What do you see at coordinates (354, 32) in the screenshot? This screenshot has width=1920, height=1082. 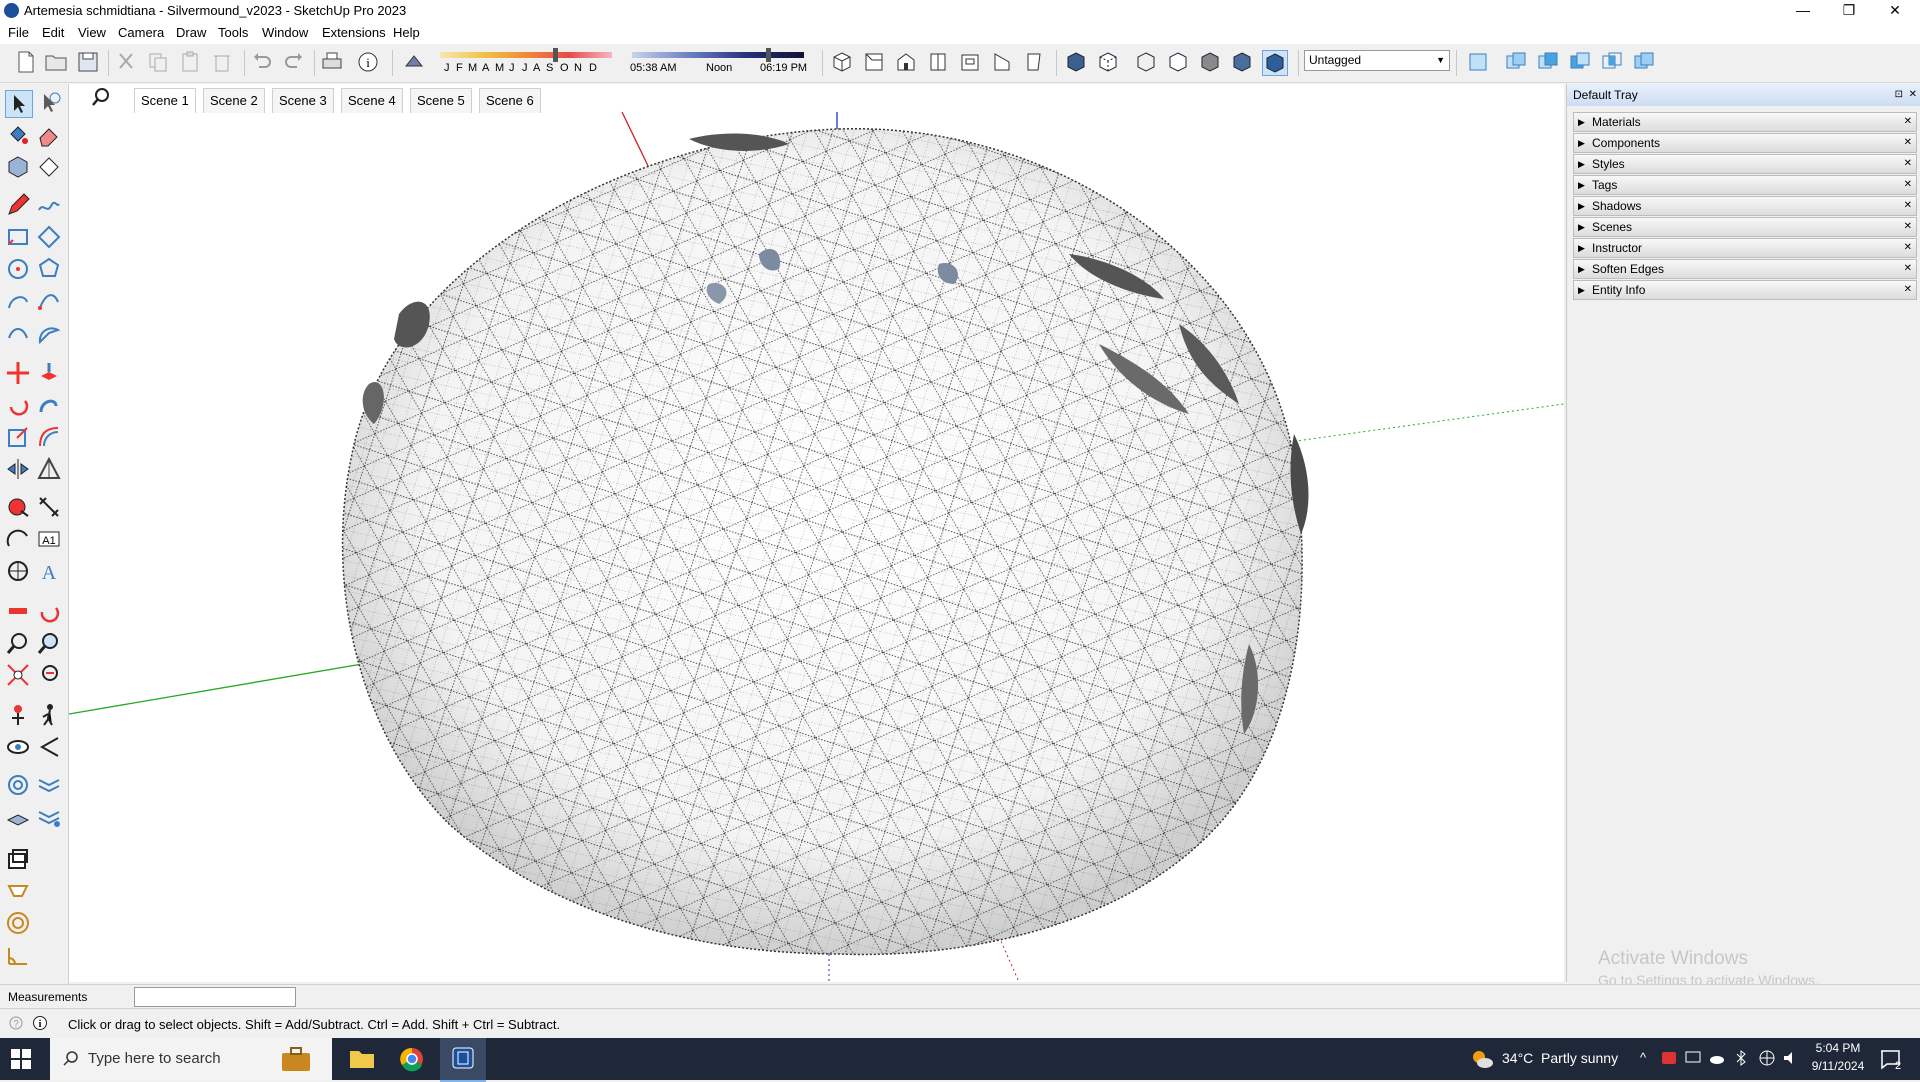 I see `menu-extensions: Extensions` at bounding box center [354, 32].